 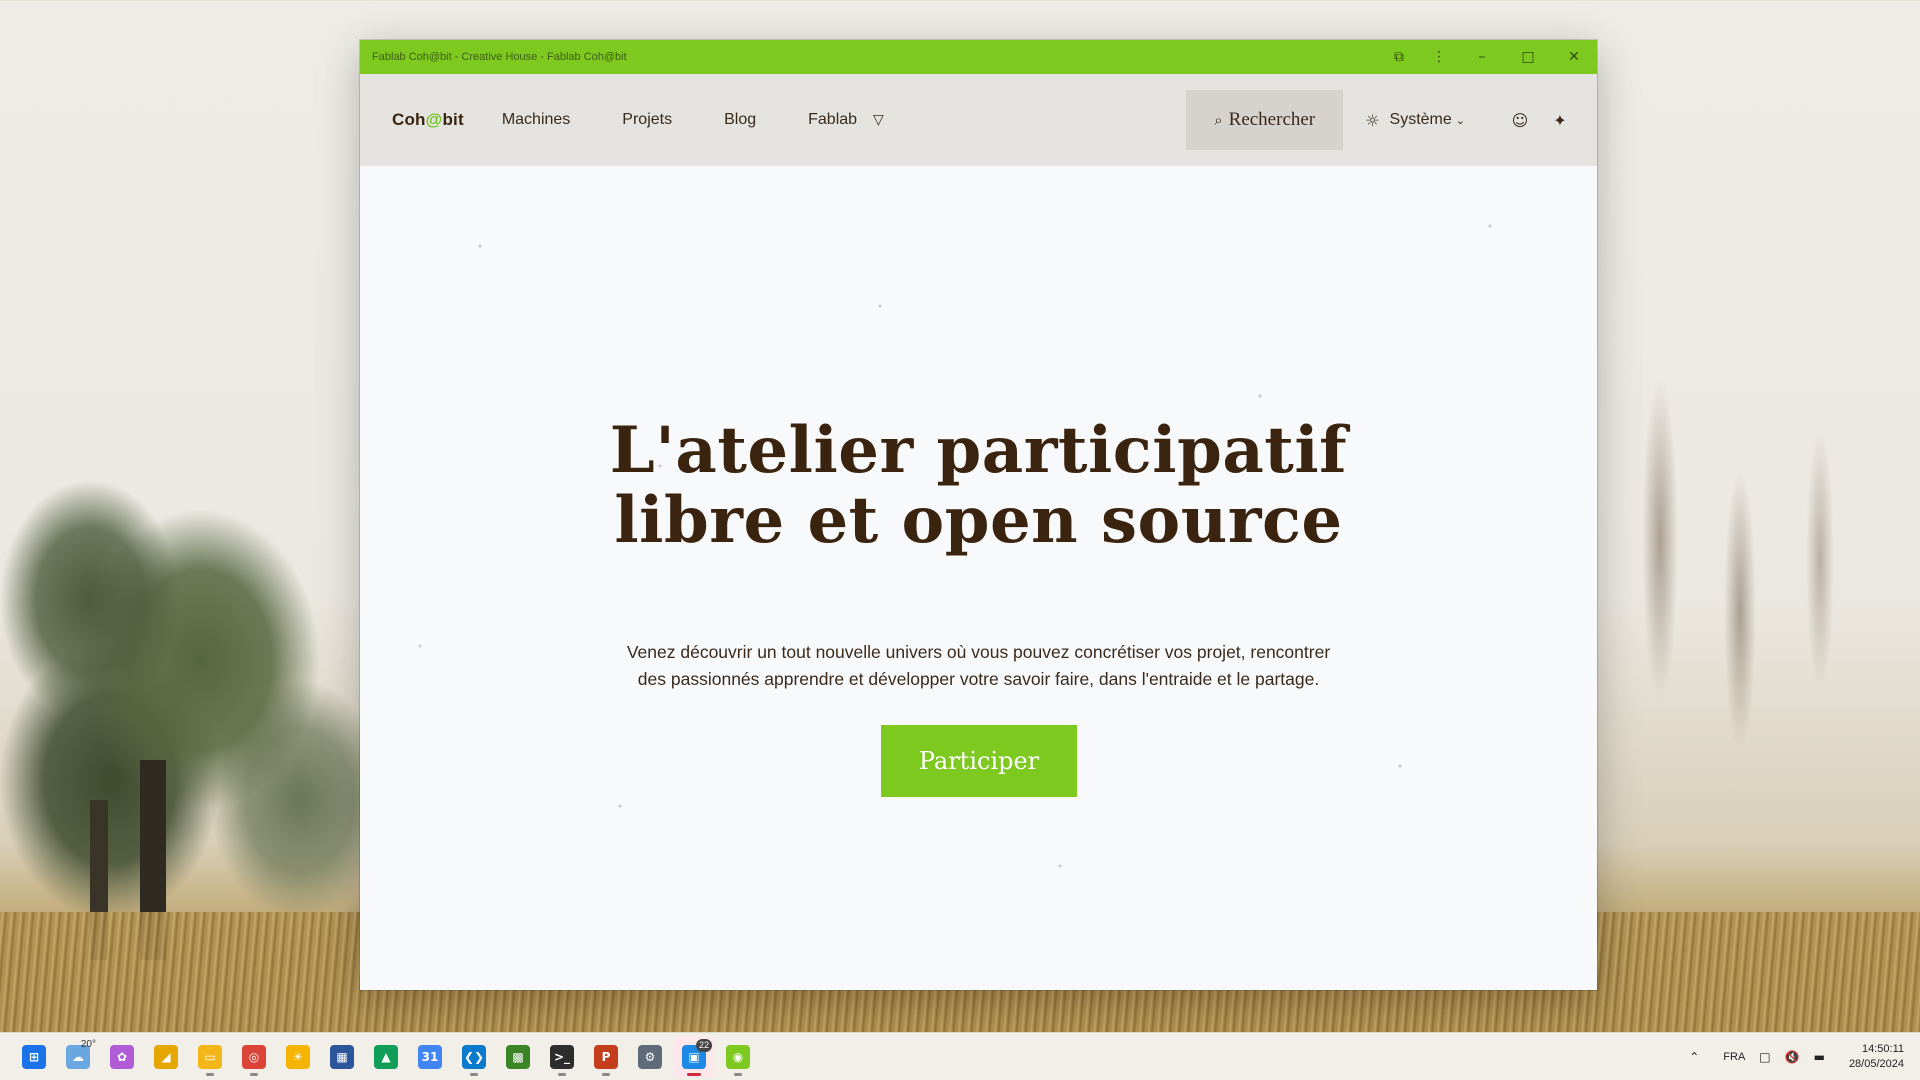 I want to click on taskbar-app-sticky-notes: ◢, so click(x=166, y=1057).